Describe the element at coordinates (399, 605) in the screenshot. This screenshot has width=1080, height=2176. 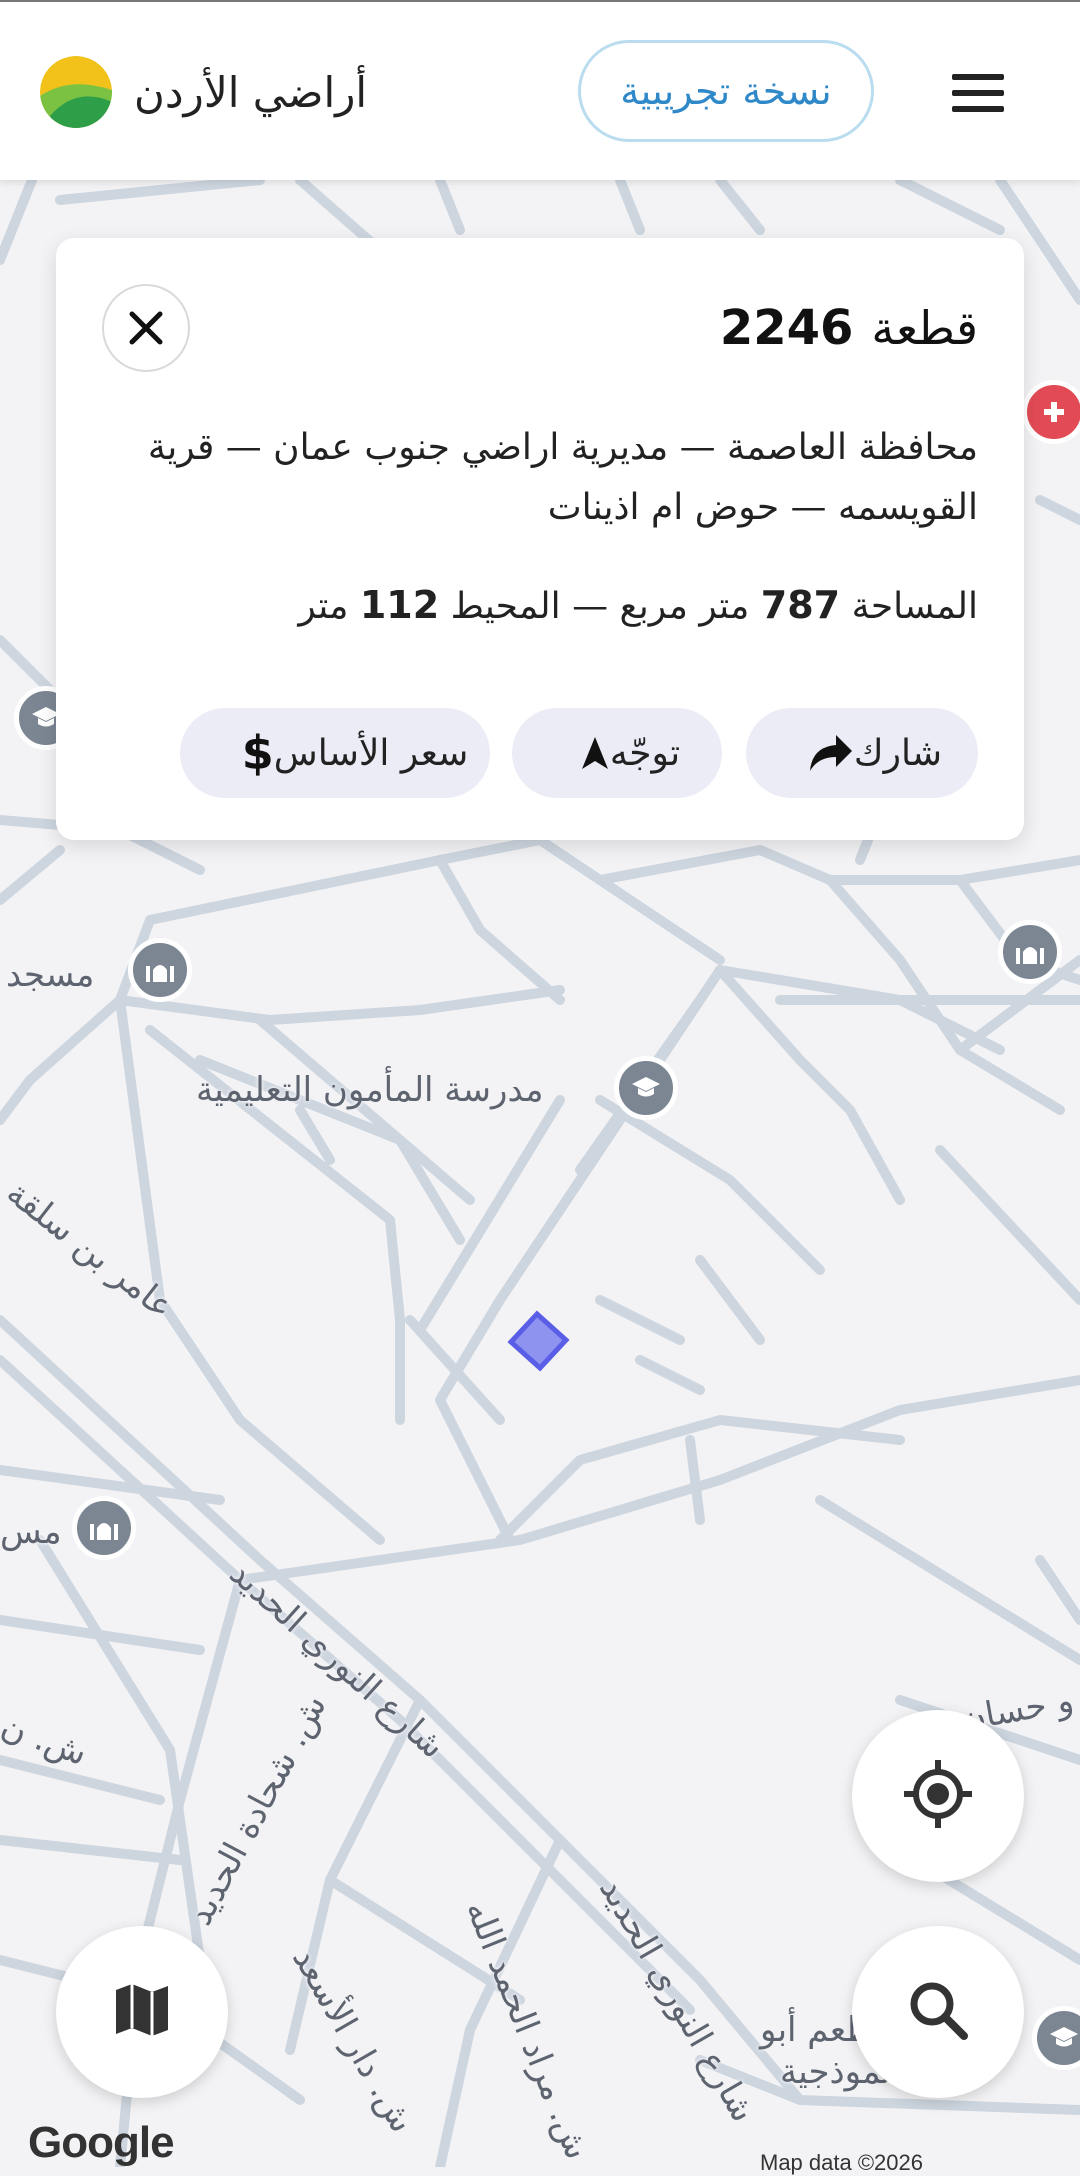
I see `perimeter-value: 112` at that location.